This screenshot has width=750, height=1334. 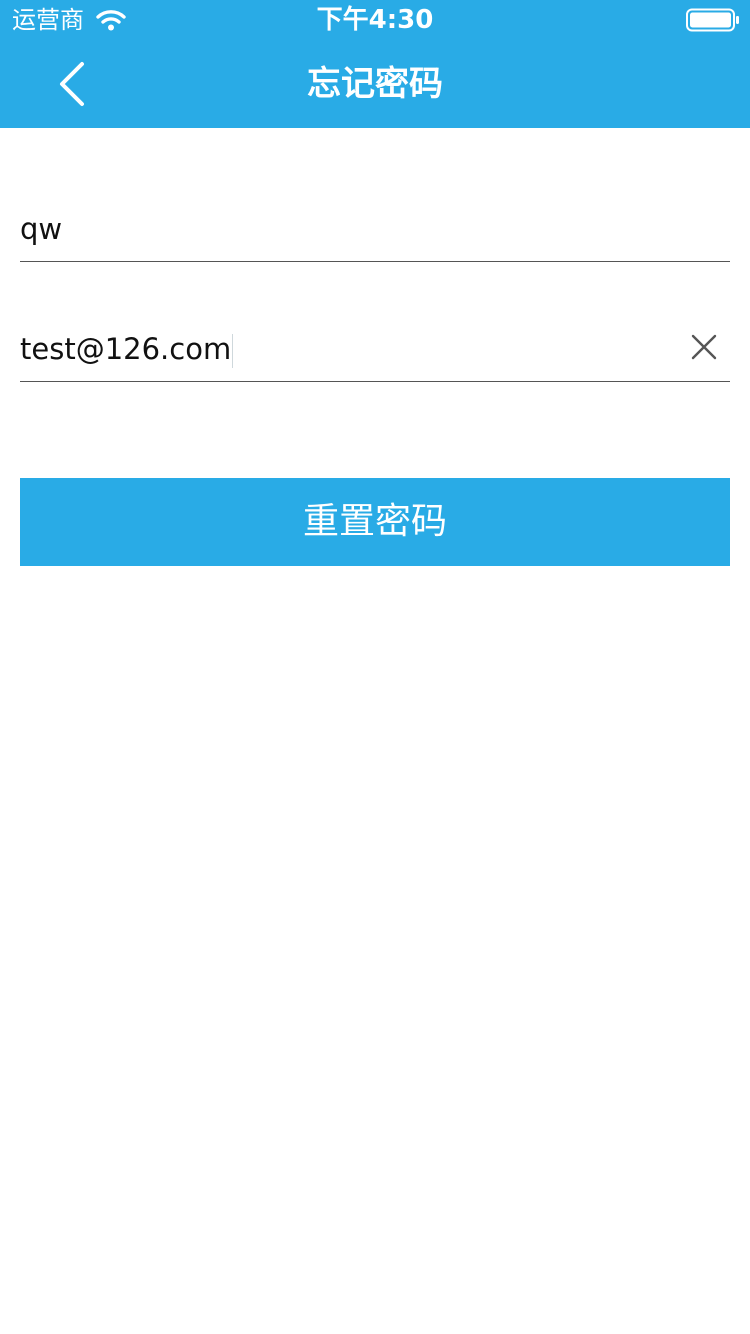 I want to click on close-icon, so click(x=704, y=347).